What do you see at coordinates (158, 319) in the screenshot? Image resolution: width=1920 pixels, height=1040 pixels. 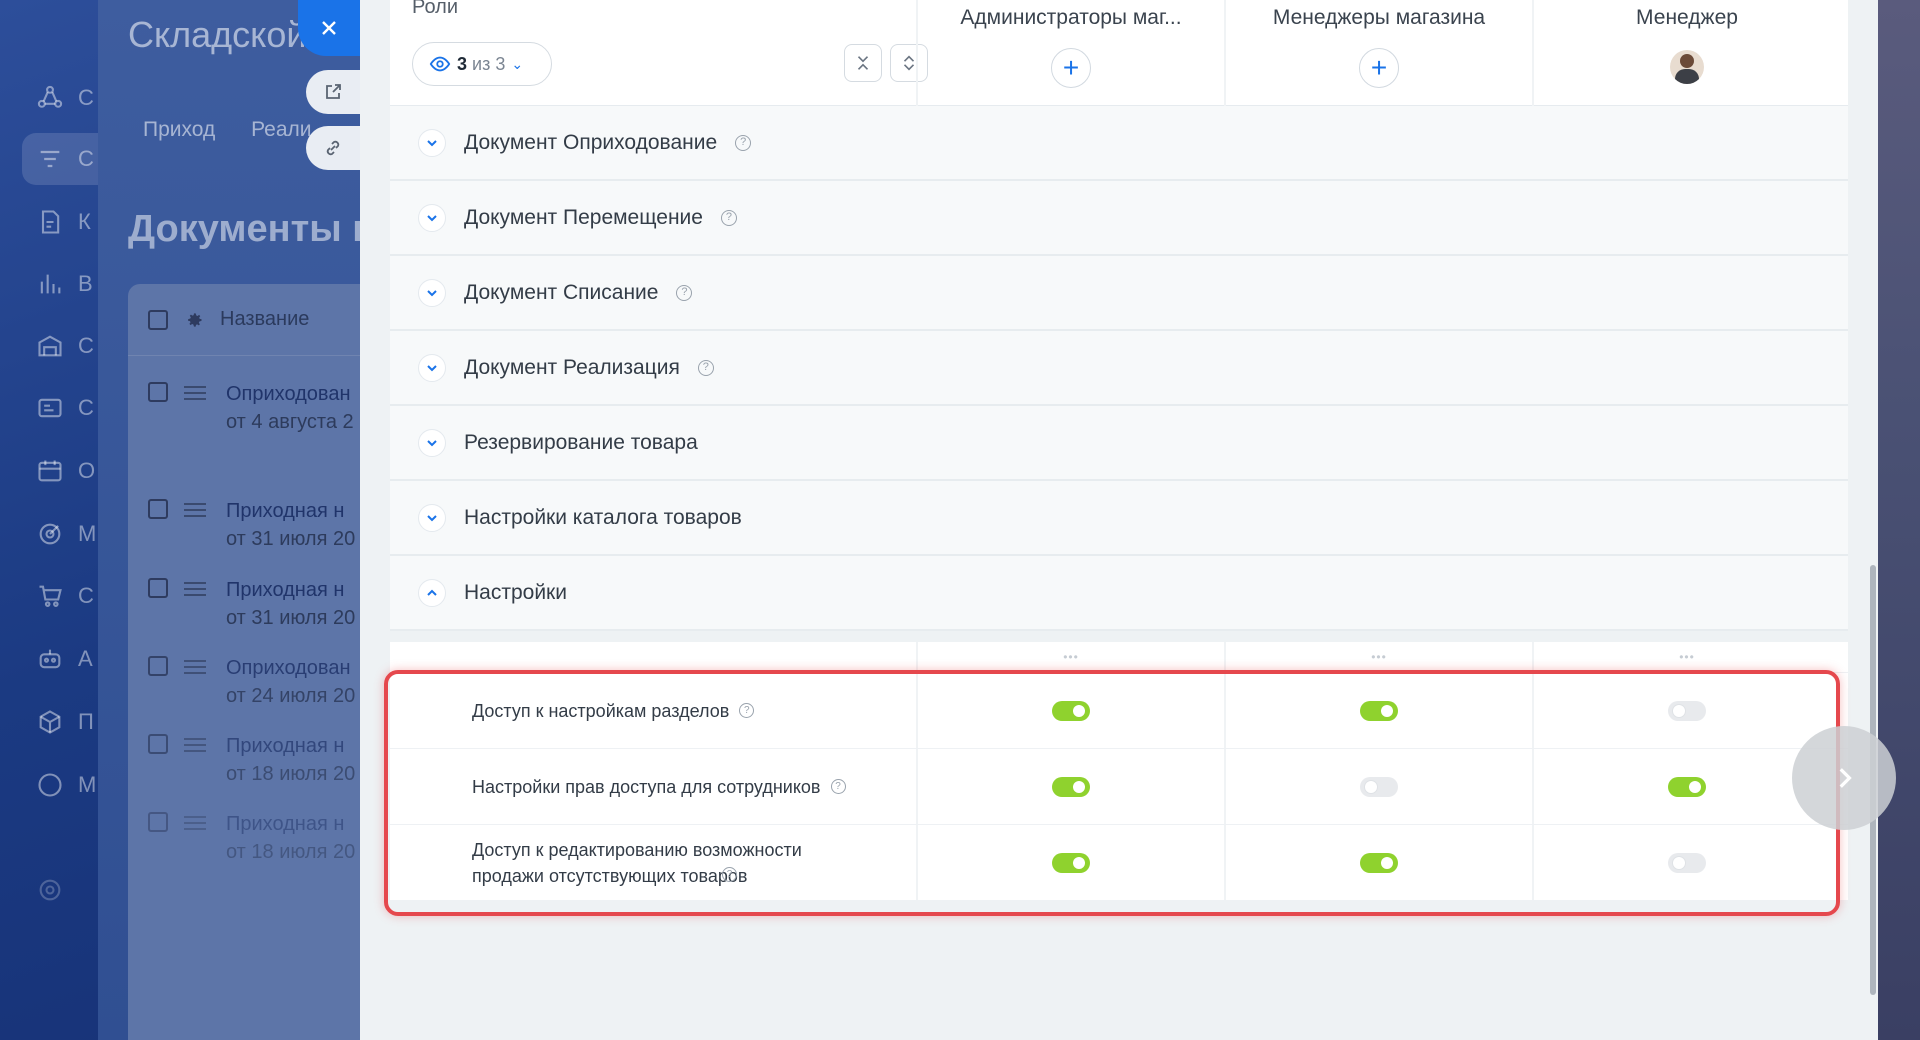 I see `select-all-checkbox` at bounding box center [158, 319].